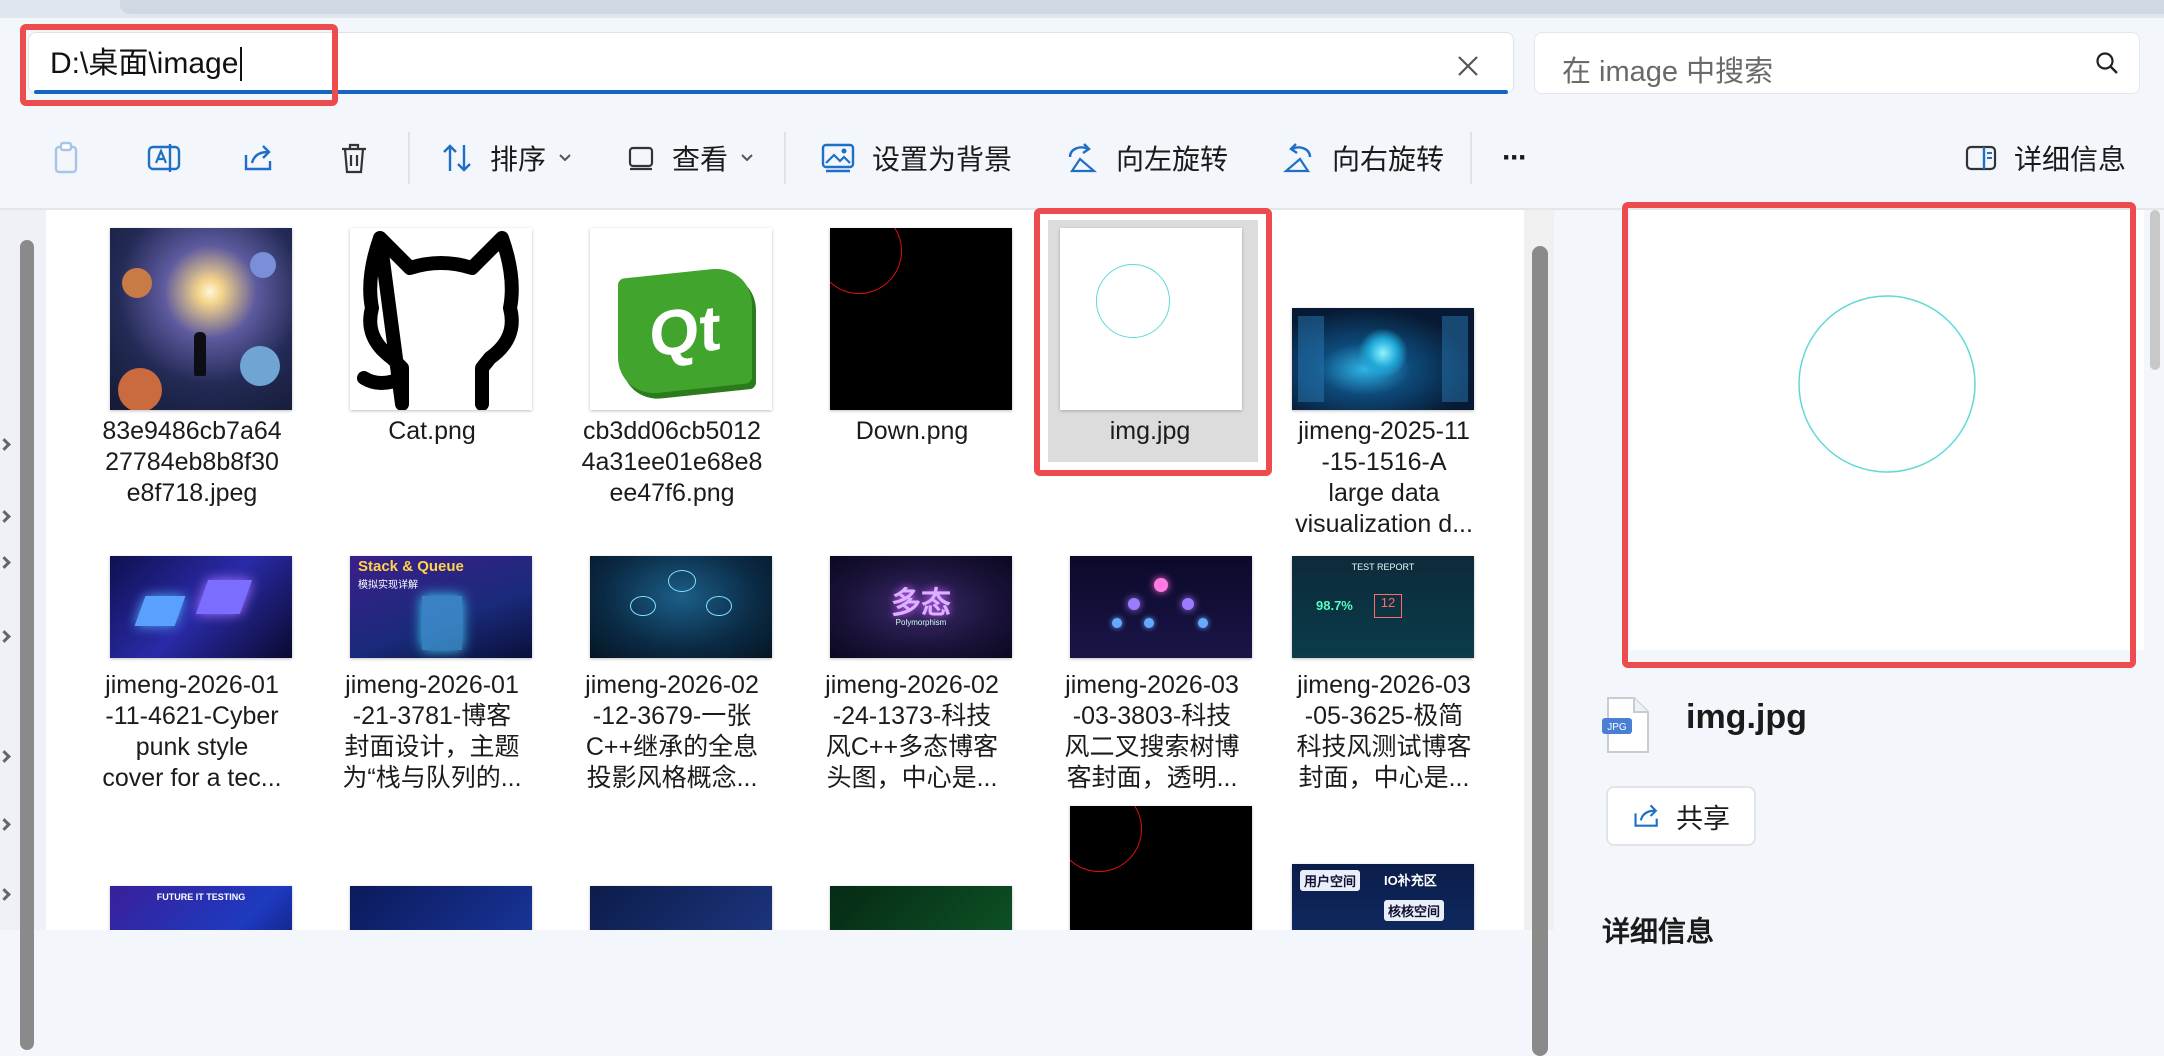 The height and width of the screenshot is (1056, 2164). Describe the element at coordinates (700, 159) in the screenshot. I see `view-label: 查看` at that location.